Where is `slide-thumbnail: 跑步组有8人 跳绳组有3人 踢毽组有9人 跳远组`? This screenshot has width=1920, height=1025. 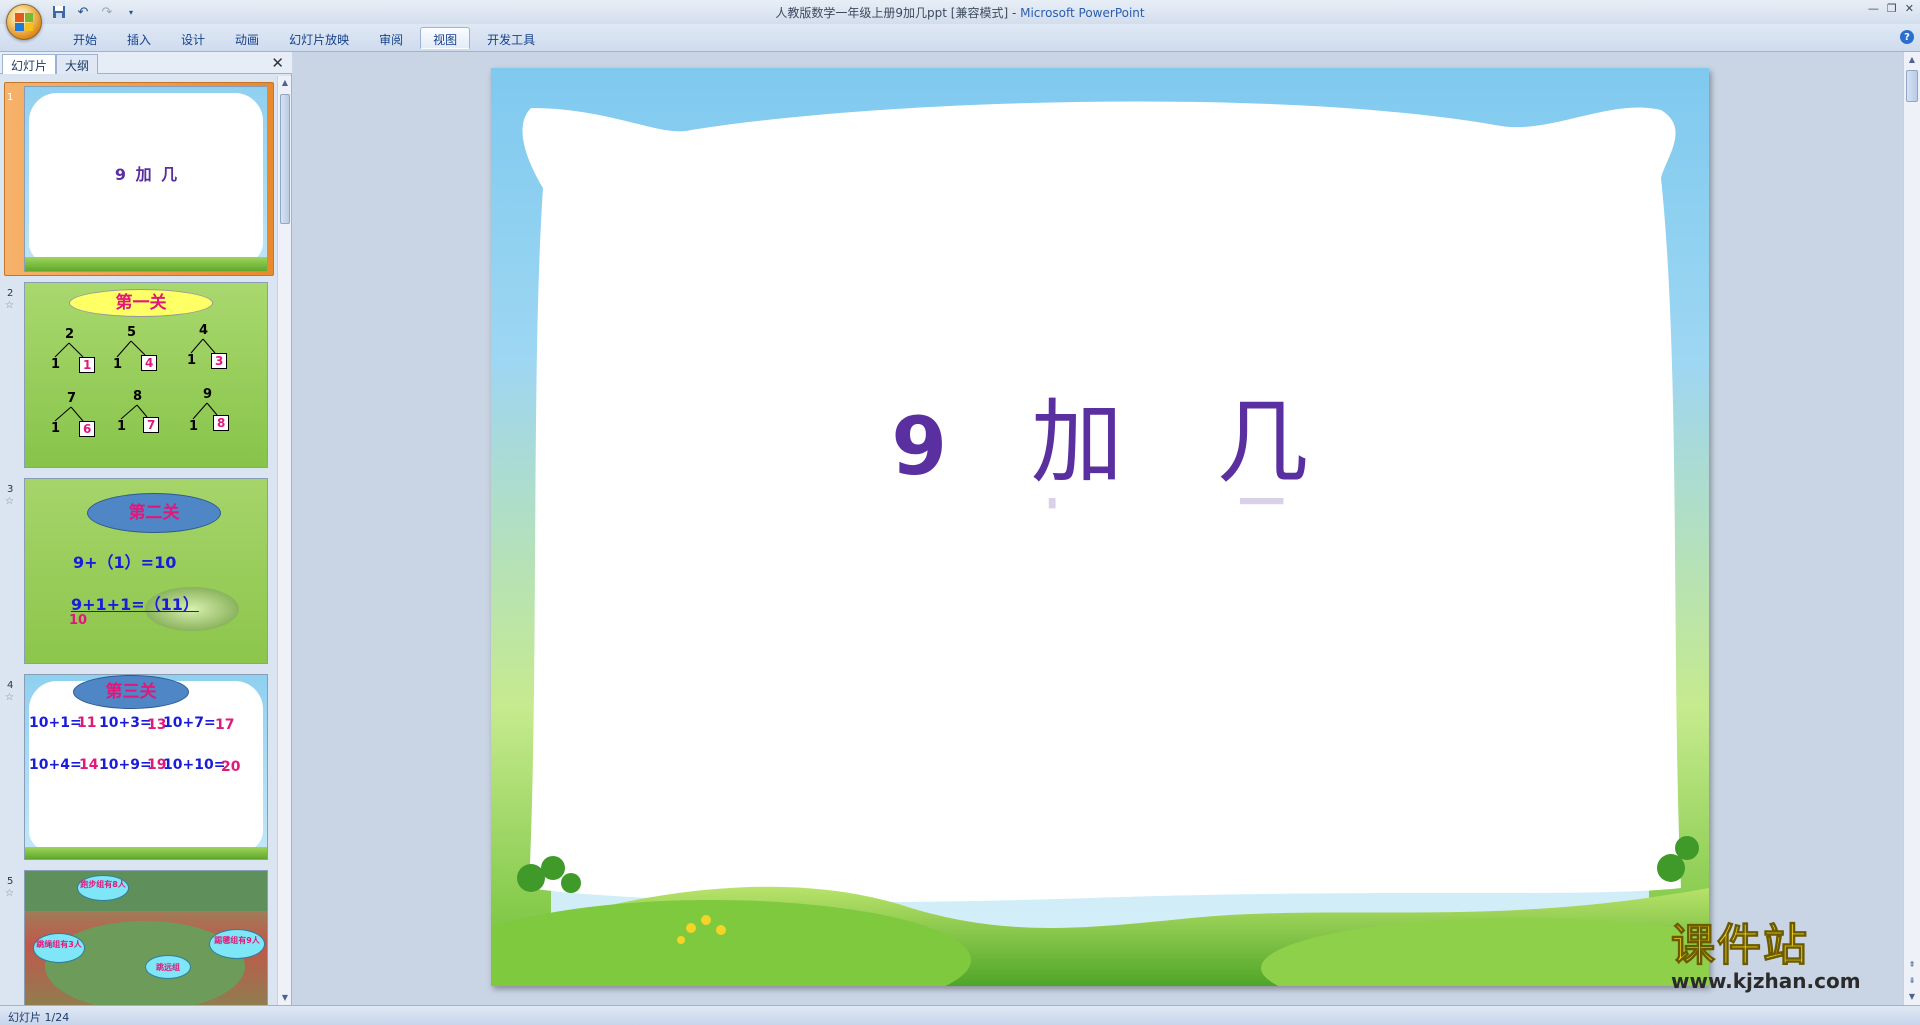
slide-thumbnail: 跑步组有8人 跳绳组有3人 踢毽组有9人 跳远组 is located at coordinates (146, 937).